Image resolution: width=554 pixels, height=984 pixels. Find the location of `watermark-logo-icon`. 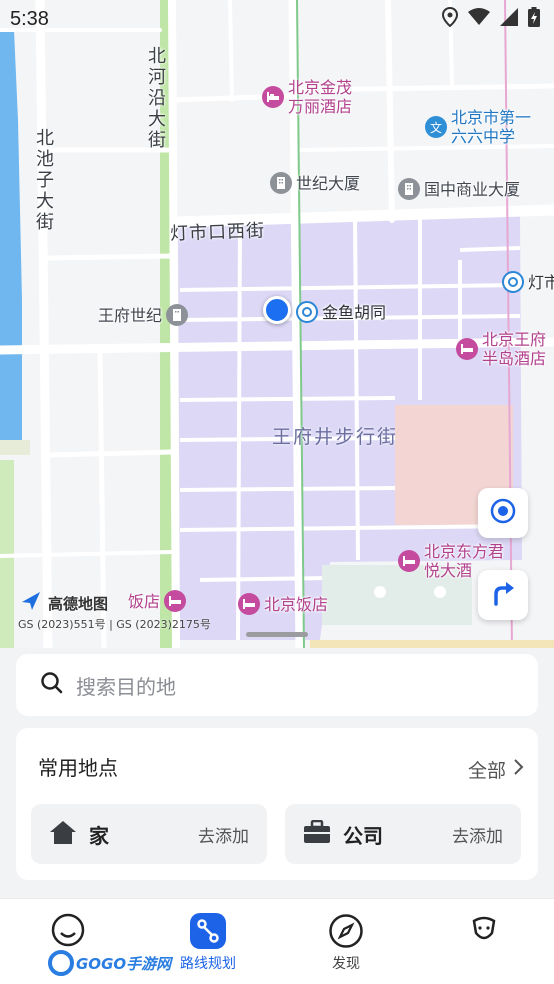

watermark-logo-icon is located at coordinates (61, 963).